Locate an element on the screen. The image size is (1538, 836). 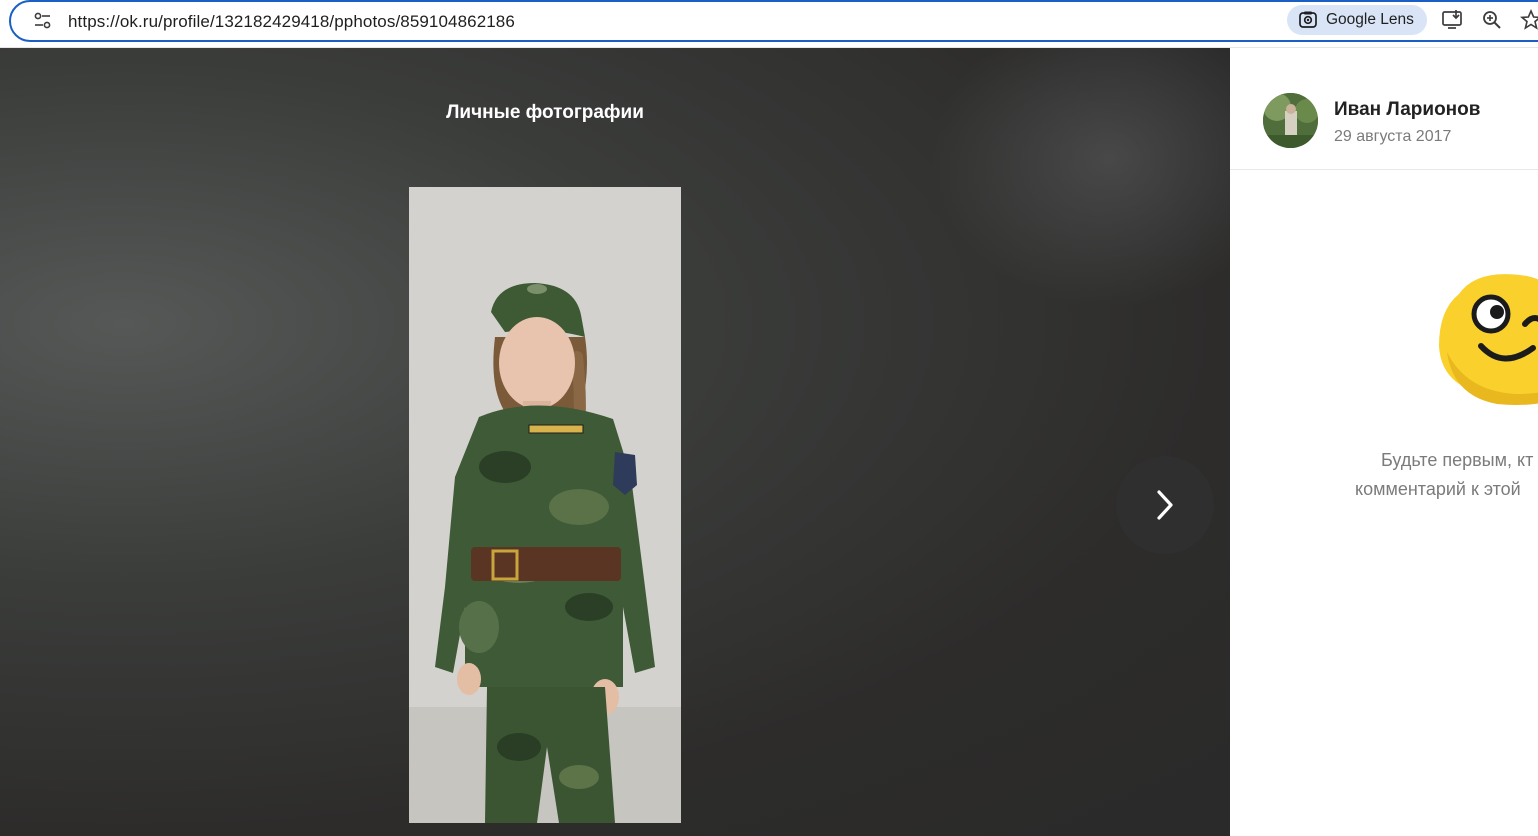
site-info-icon is located at coordinates (43, 21).